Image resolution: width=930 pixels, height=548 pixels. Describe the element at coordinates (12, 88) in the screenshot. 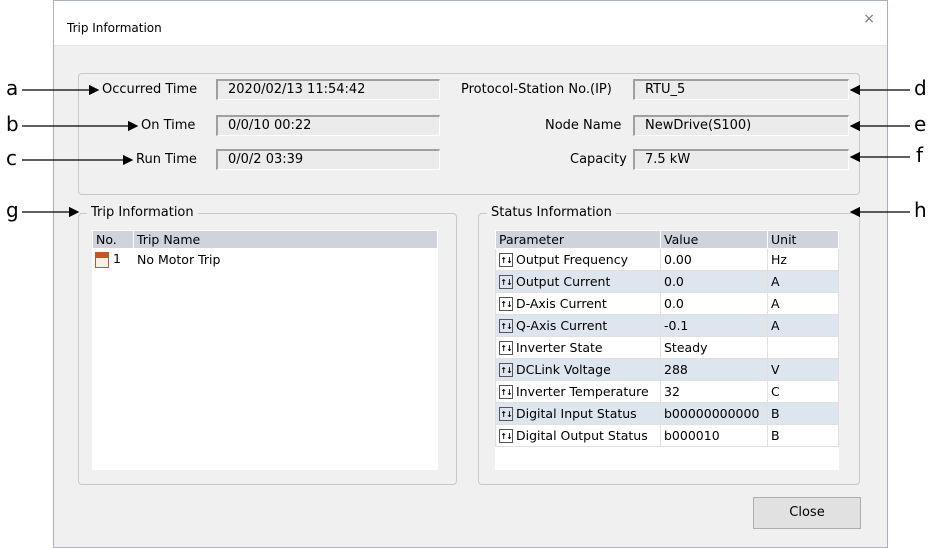

I see `callout-a: a` at that location.